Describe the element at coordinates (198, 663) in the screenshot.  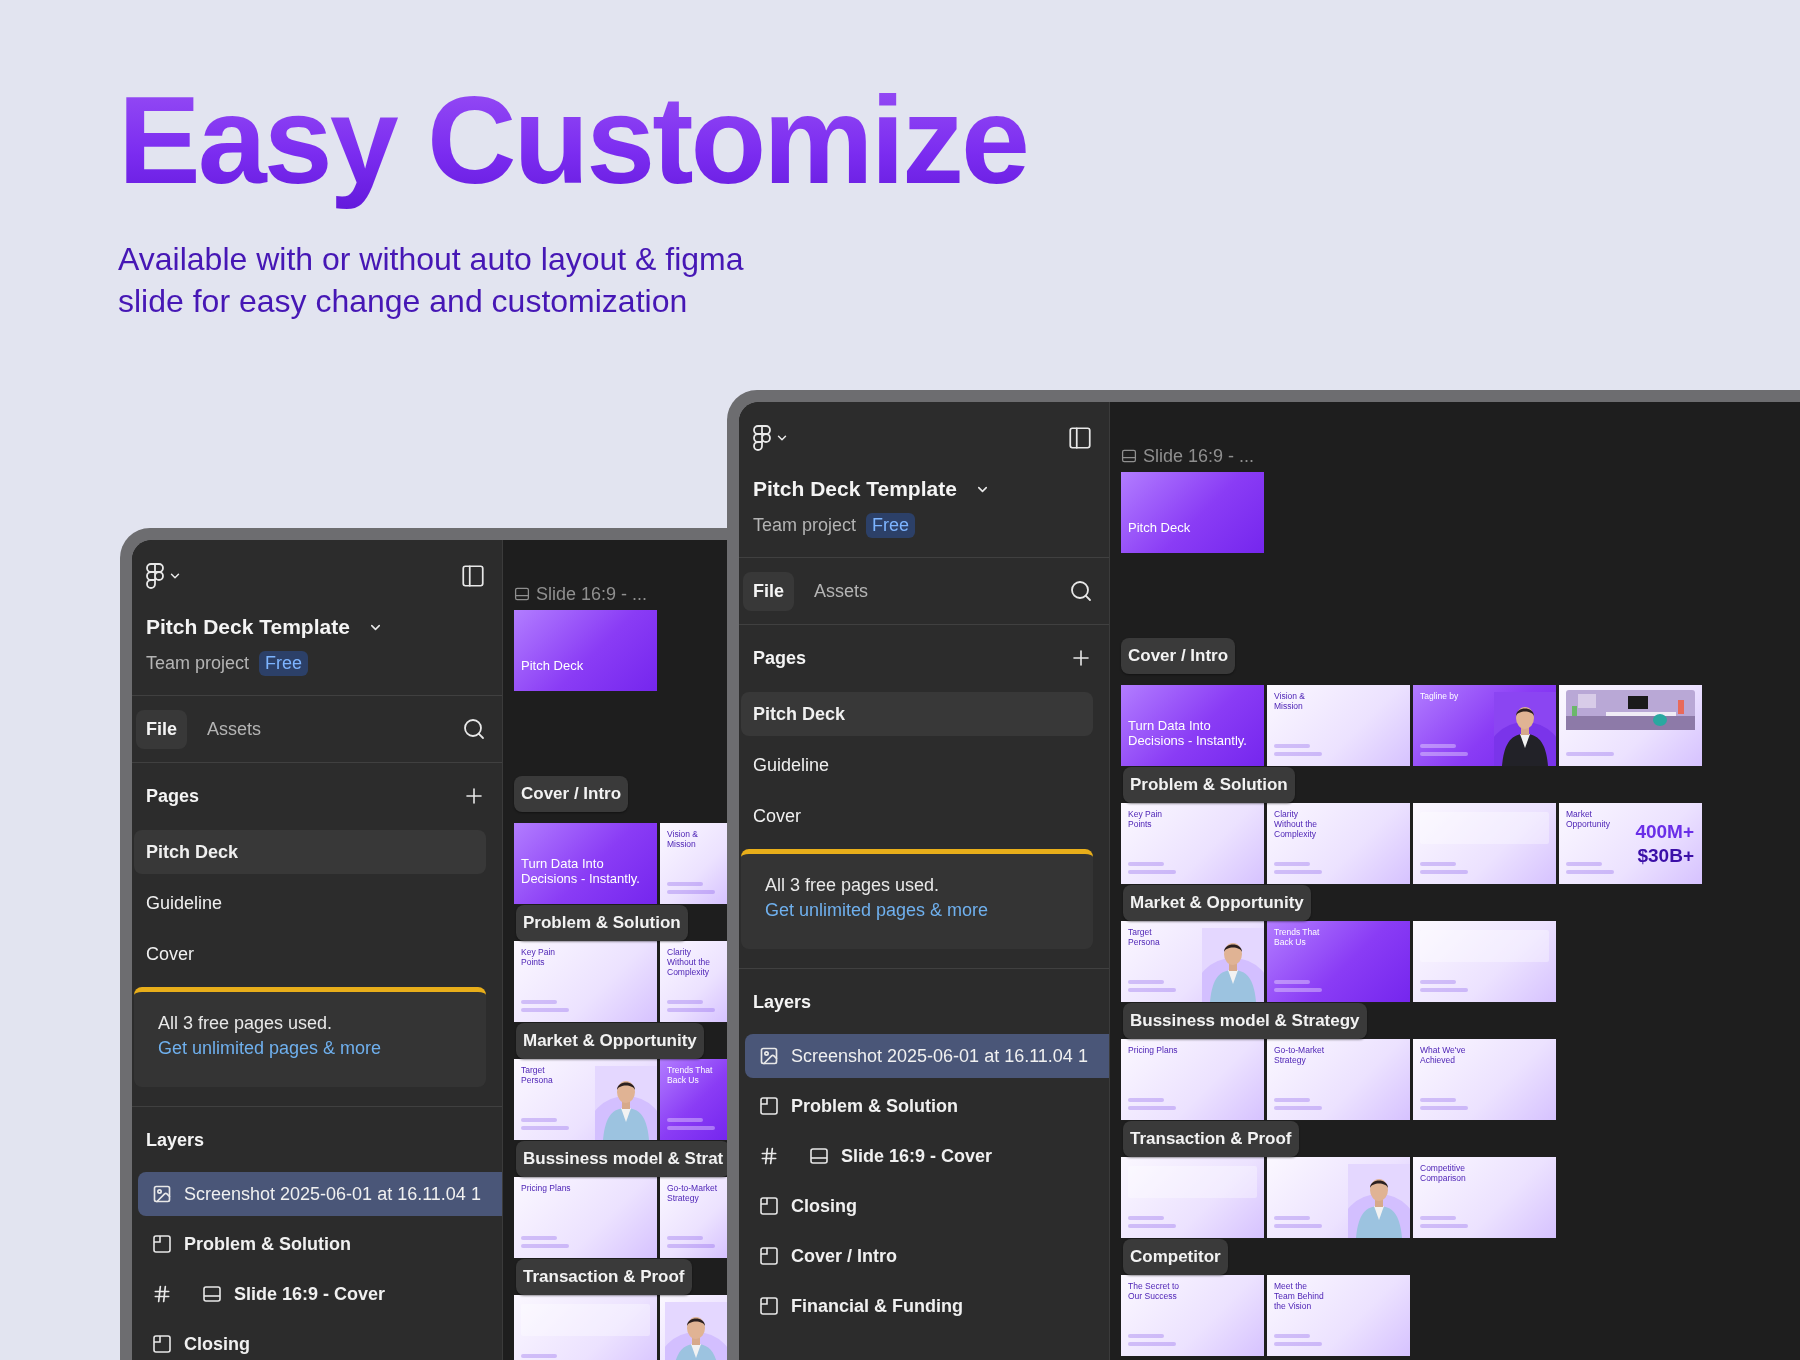
I see `project-label: Team project` at that location.